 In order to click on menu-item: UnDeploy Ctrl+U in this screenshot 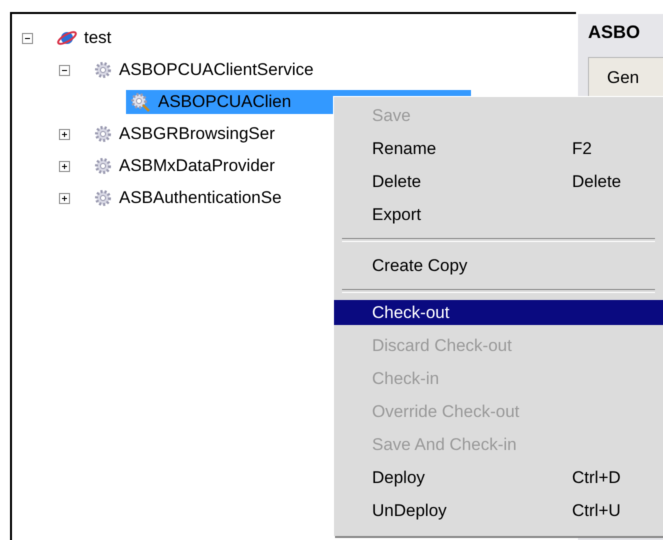, I will do `click(498, 510)`.